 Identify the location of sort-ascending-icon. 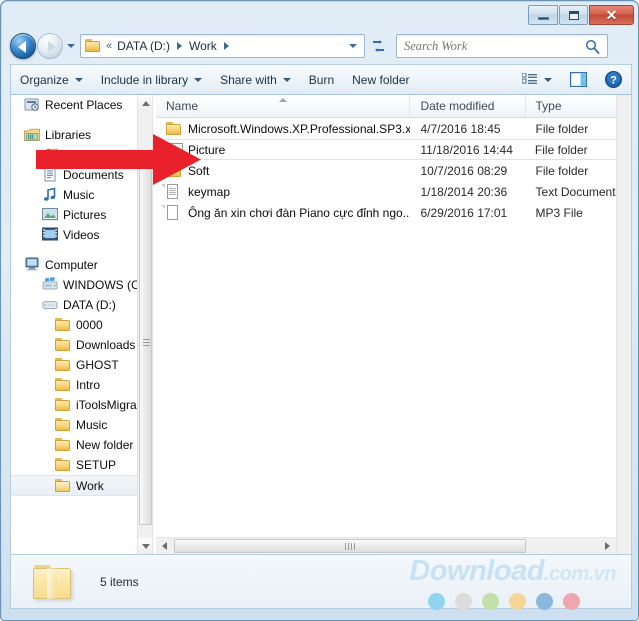
(282, 99).